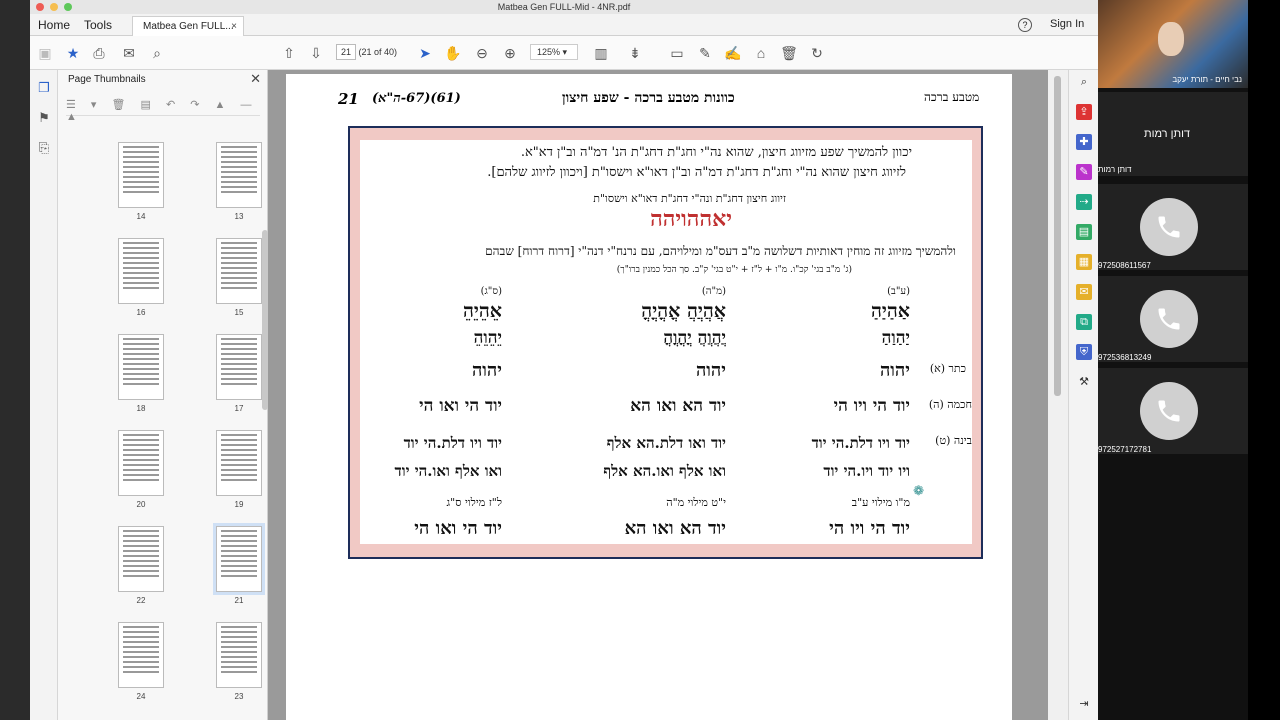  What do you see at coordinates (255, 79) in the screenshot?
I see `close-panel-icon: ✕` at bounding box center [255, 79].